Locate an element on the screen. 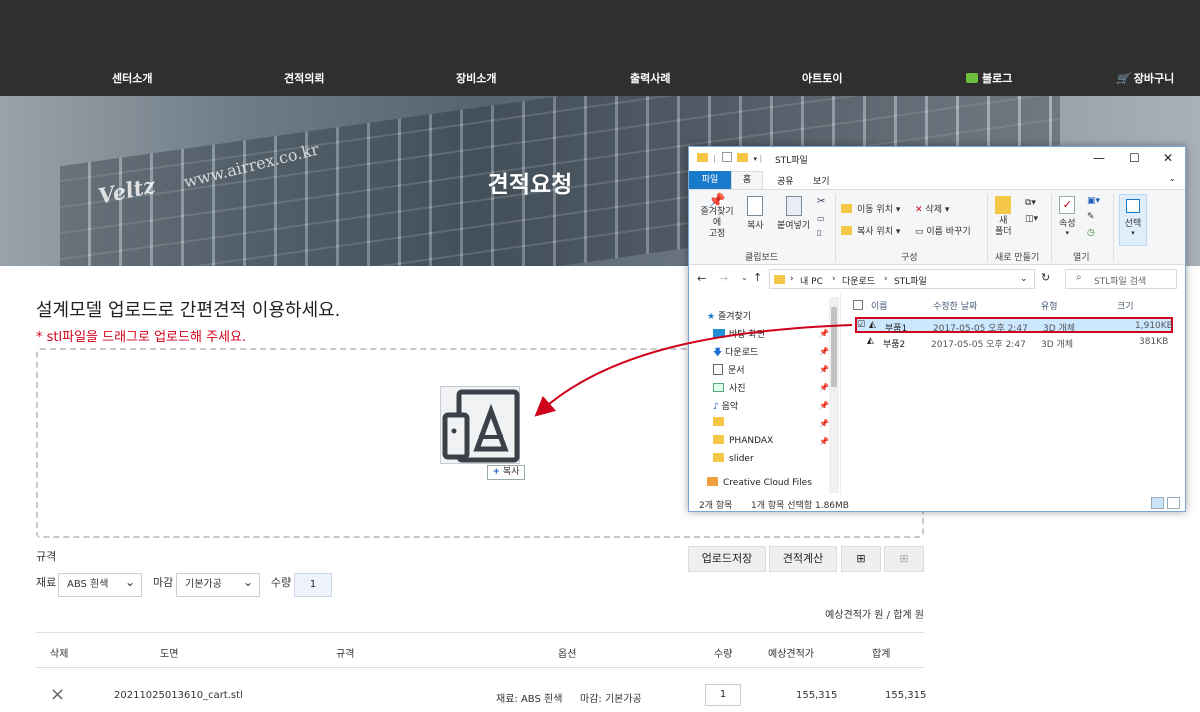 The width and height of the screenshot is (1200, 712). explorer-status-bar: 2개 항목 1개 항목 선택함 1.86MB is located at coordinates (937, 503).